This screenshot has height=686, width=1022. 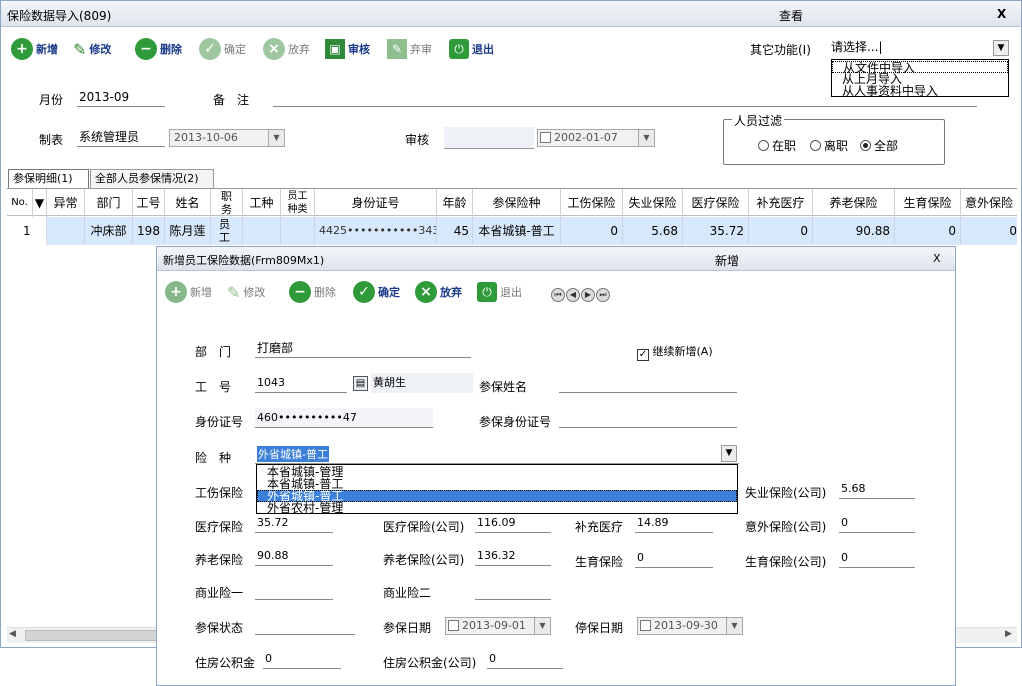 What do you see at coordinates (499, 292) in the screenshot?
I see `dlg-exit-button: ⏻ 退出` at bounding box center [499, 292].